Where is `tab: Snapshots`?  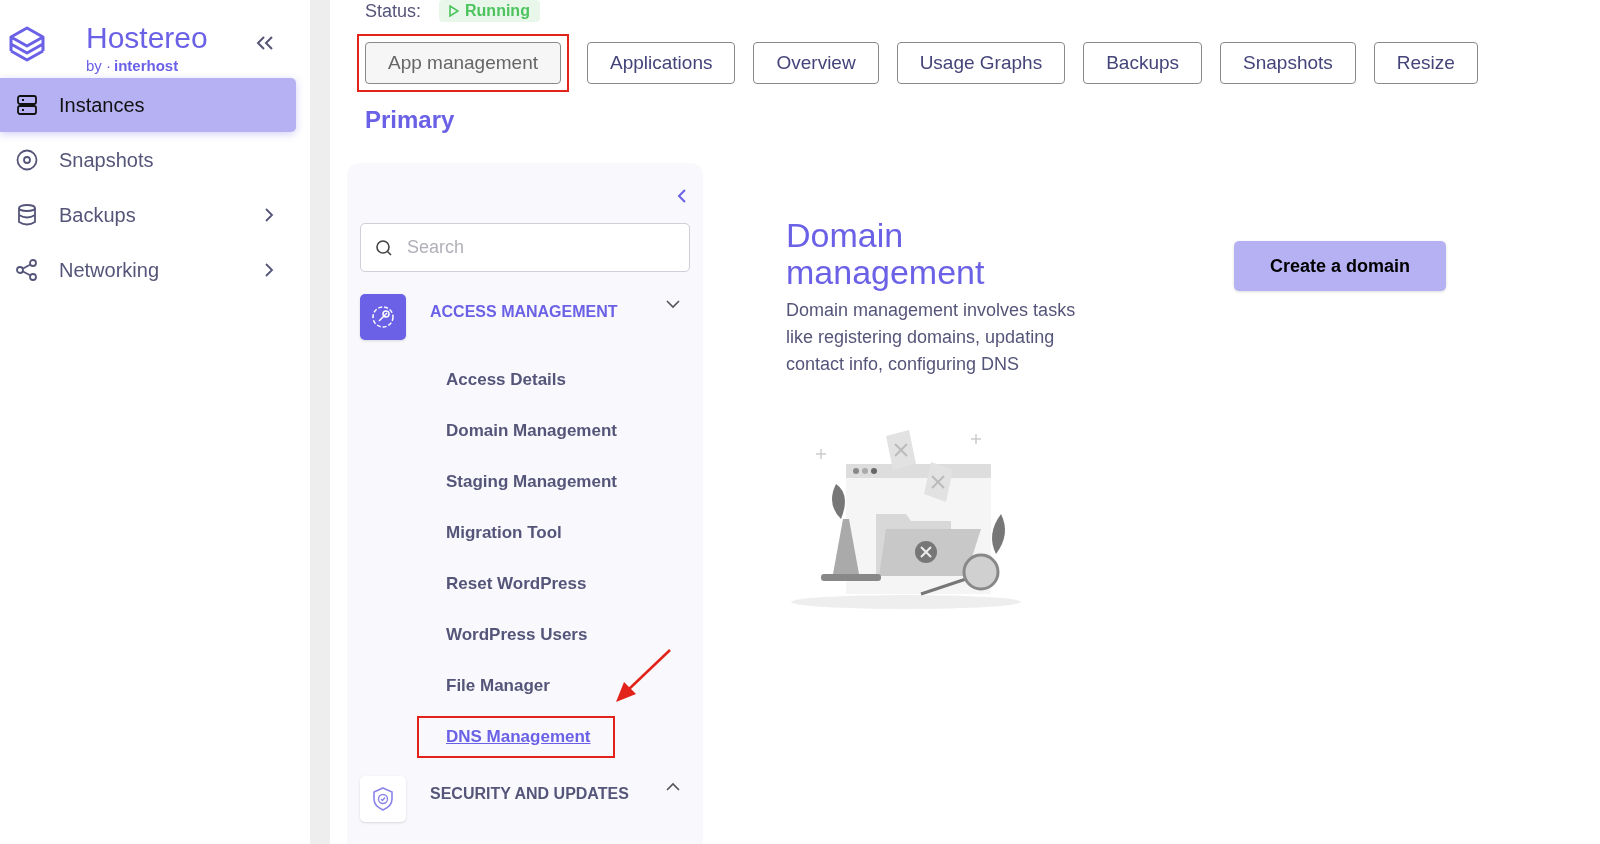 tab: Snapshots is located at coordinates (1288, 63).